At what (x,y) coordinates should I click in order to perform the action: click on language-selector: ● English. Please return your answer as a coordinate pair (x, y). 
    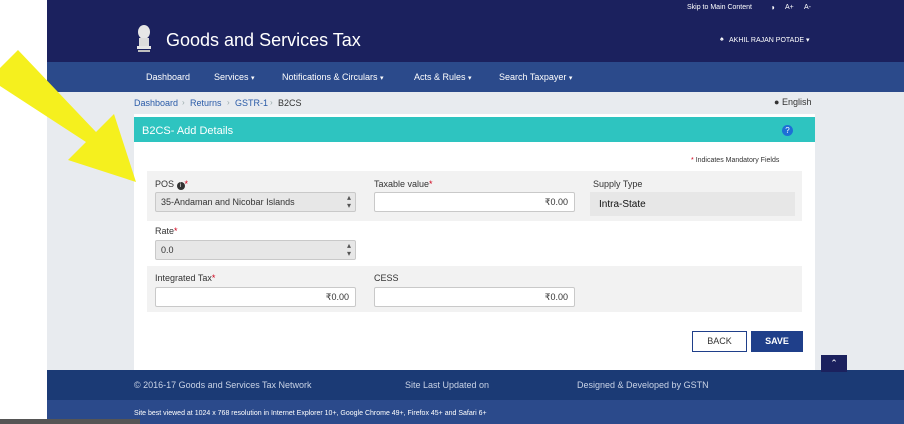
    Looking at the image, I should click on (792, 102).